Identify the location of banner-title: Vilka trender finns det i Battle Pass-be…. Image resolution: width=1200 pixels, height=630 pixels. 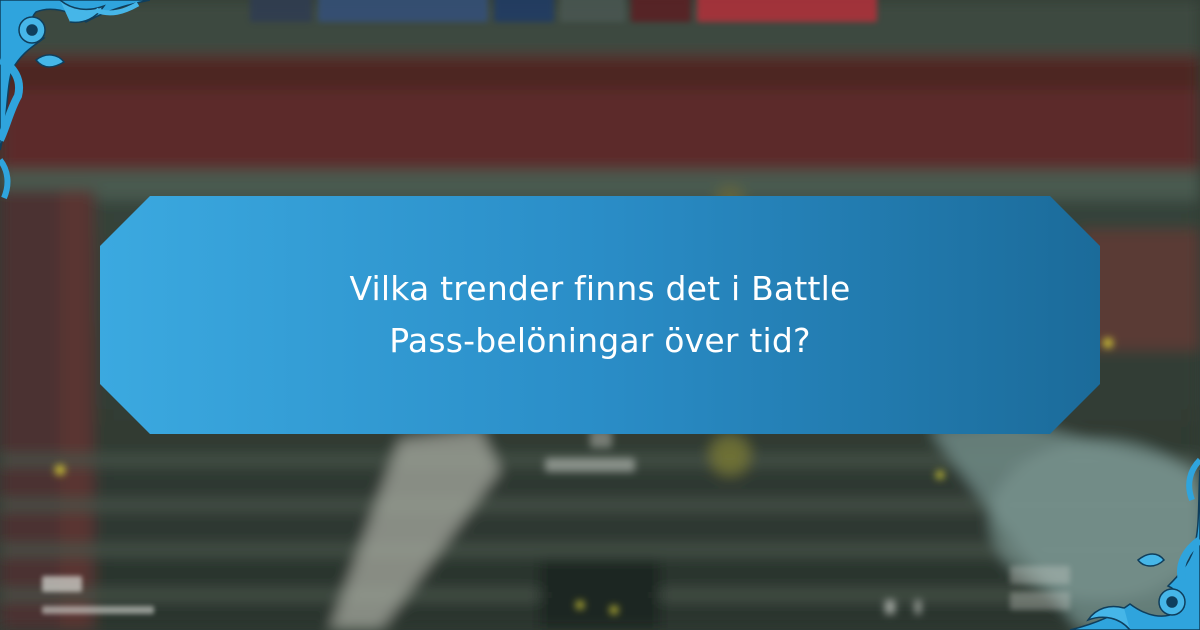
(600, 314).